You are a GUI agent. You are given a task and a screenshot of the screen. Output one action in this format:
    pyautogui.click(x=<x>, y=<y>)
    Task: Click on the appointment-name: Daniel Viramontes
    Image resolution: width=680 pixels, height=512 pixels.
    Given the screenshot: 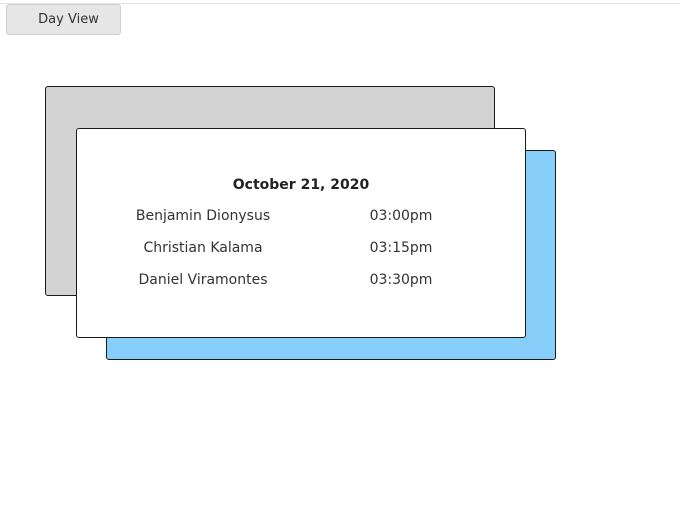 What is the action you would take?
    pyautogui.click(x=203, y=280)
    